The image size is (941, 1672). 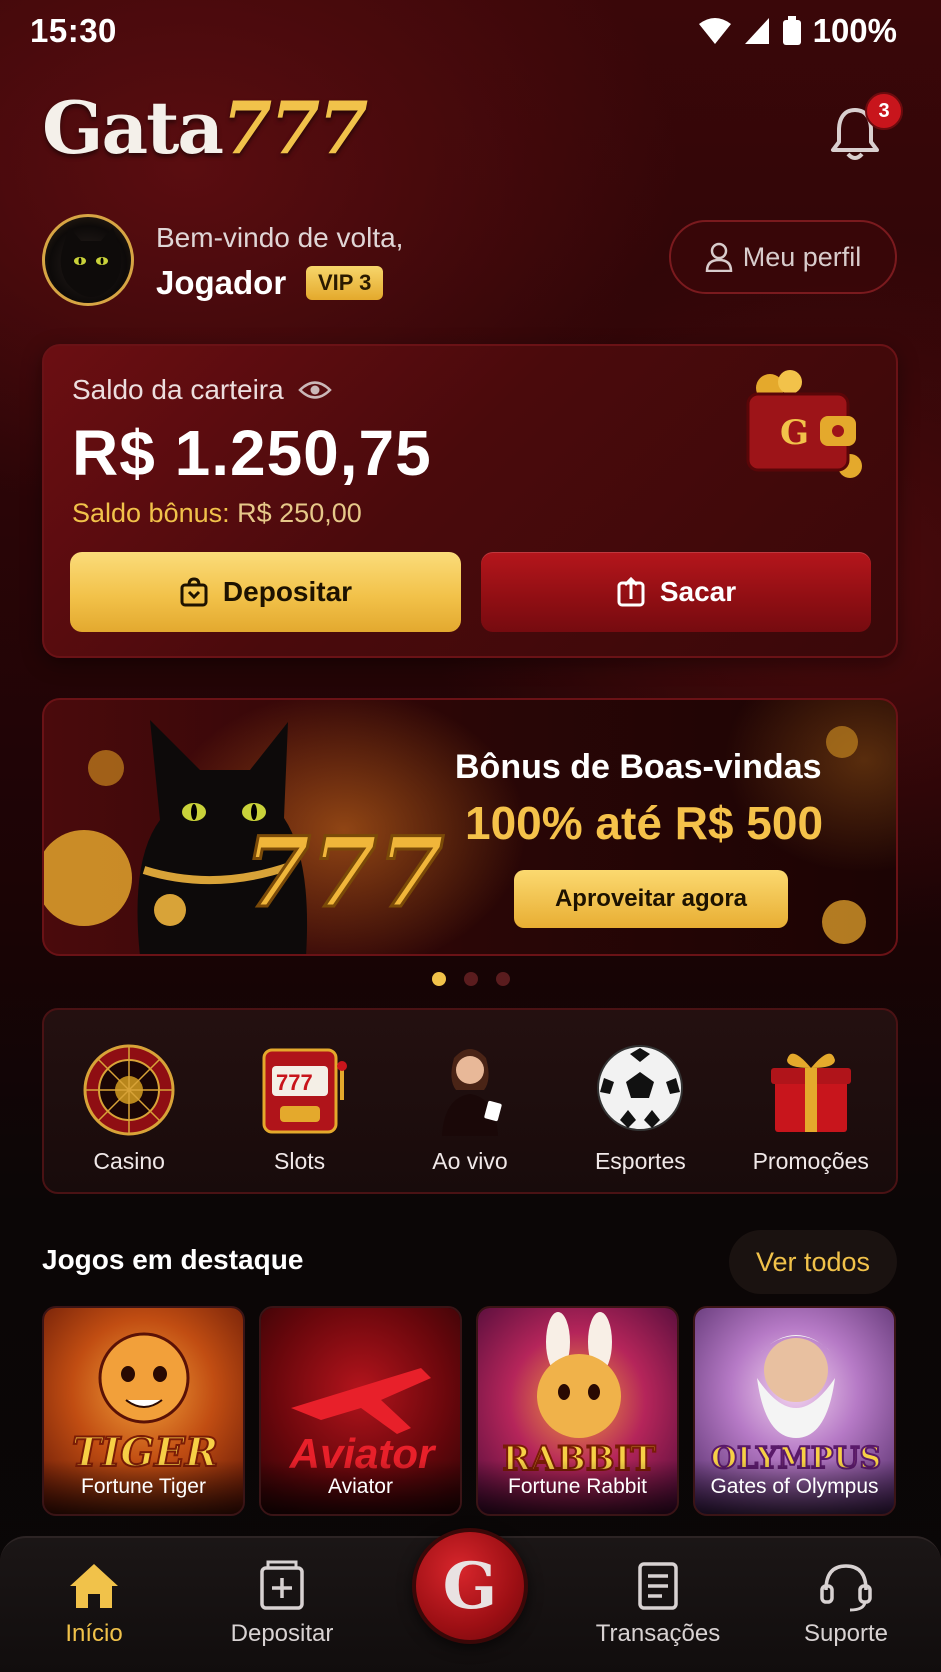 What do you see at coordinates (658, 1586) in the screenshot?
I see `transactions-icon` at bounding box center [658, 1586].